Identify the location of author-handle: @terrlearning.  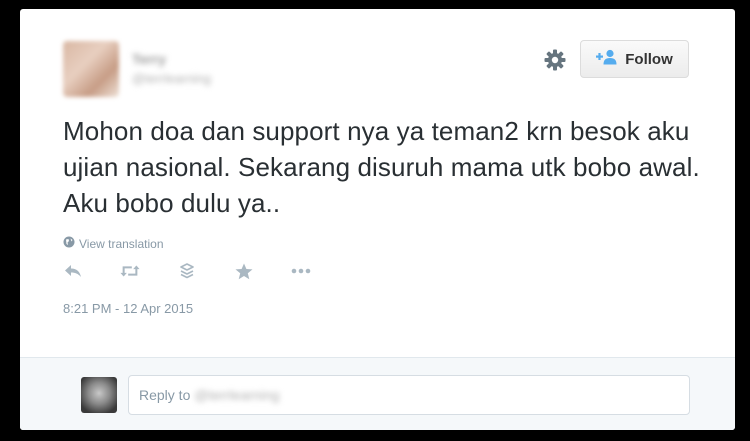
(171, 78).